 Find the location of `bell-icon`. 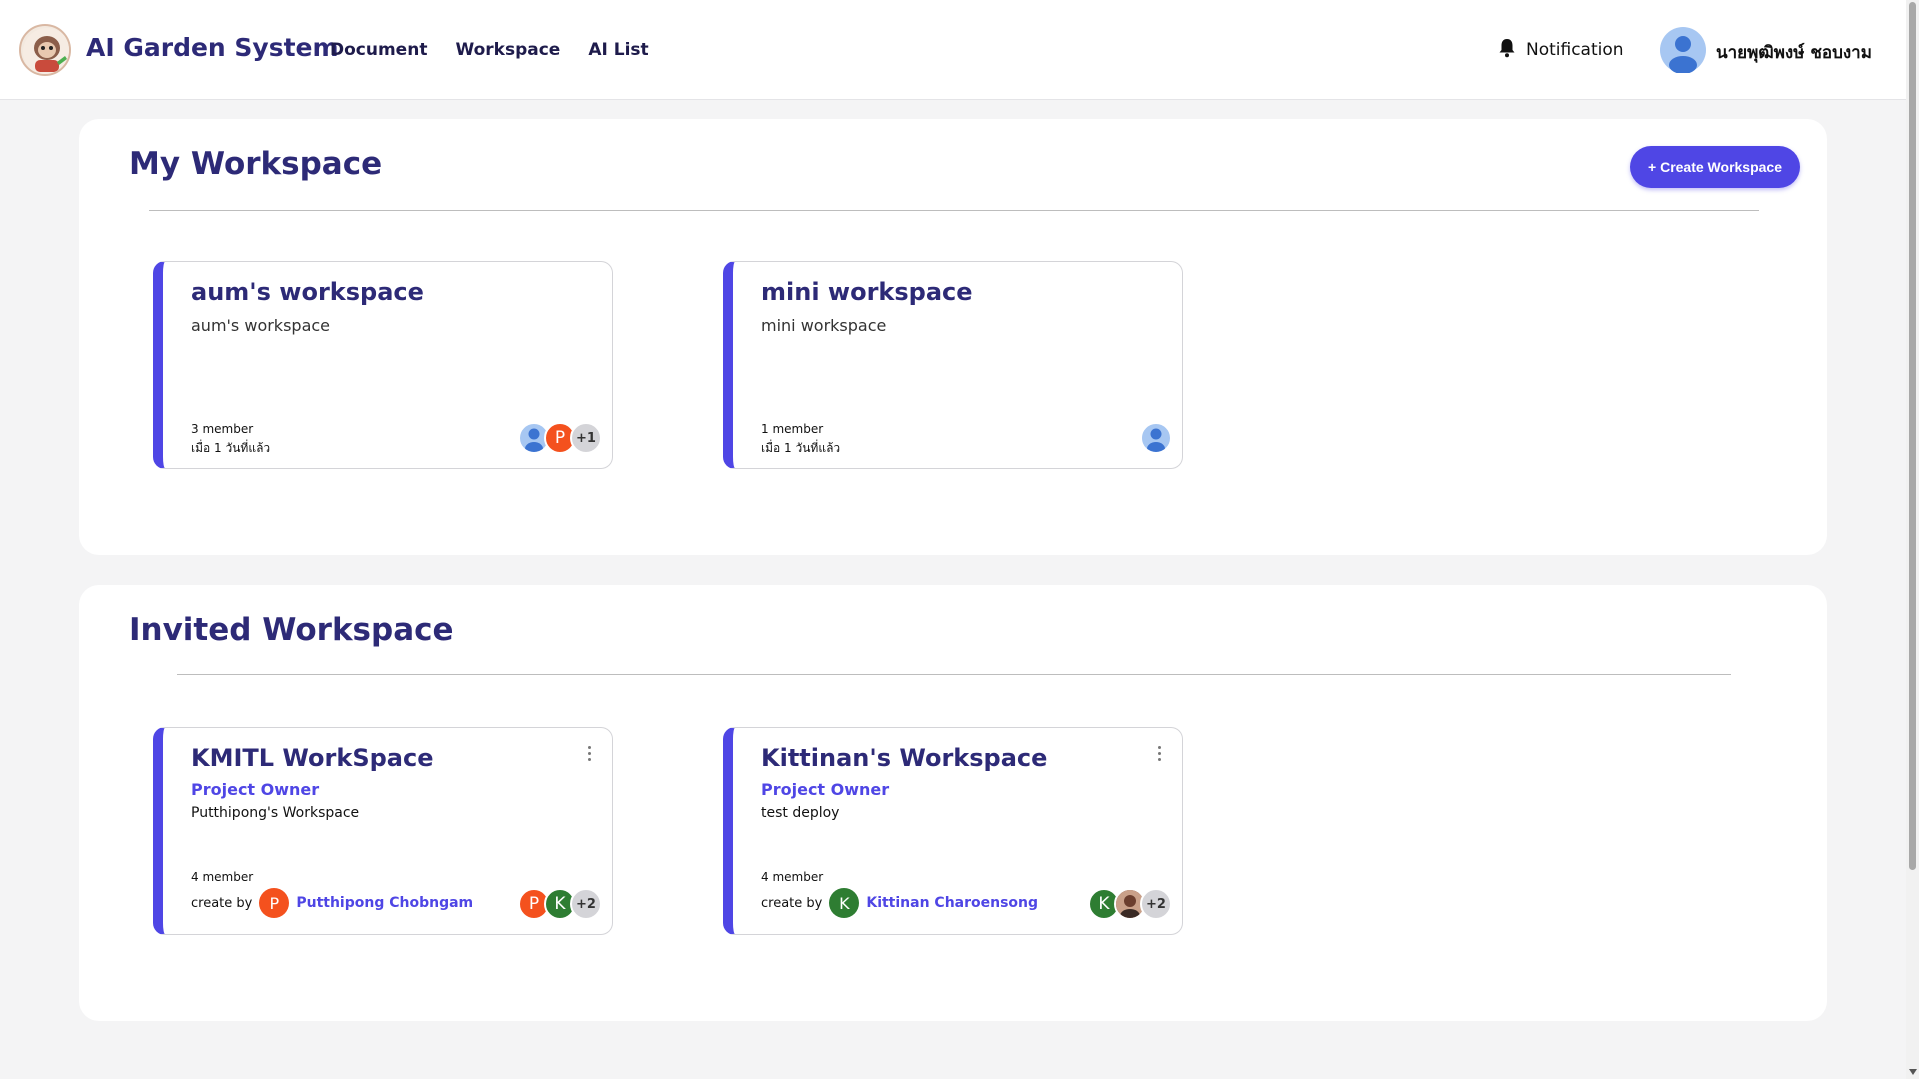

bell-icon is located at coordinates (1507, 50).